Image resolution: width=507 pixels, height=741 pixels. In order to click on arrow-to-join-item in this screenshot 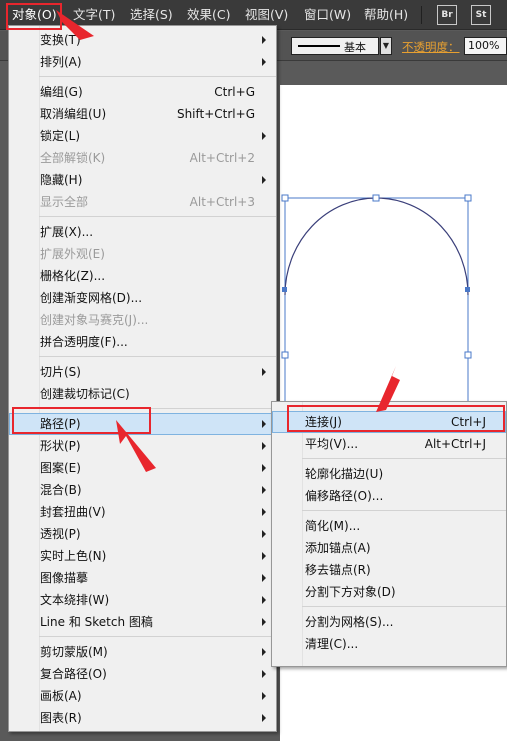, I will do `click(388, 389)`.